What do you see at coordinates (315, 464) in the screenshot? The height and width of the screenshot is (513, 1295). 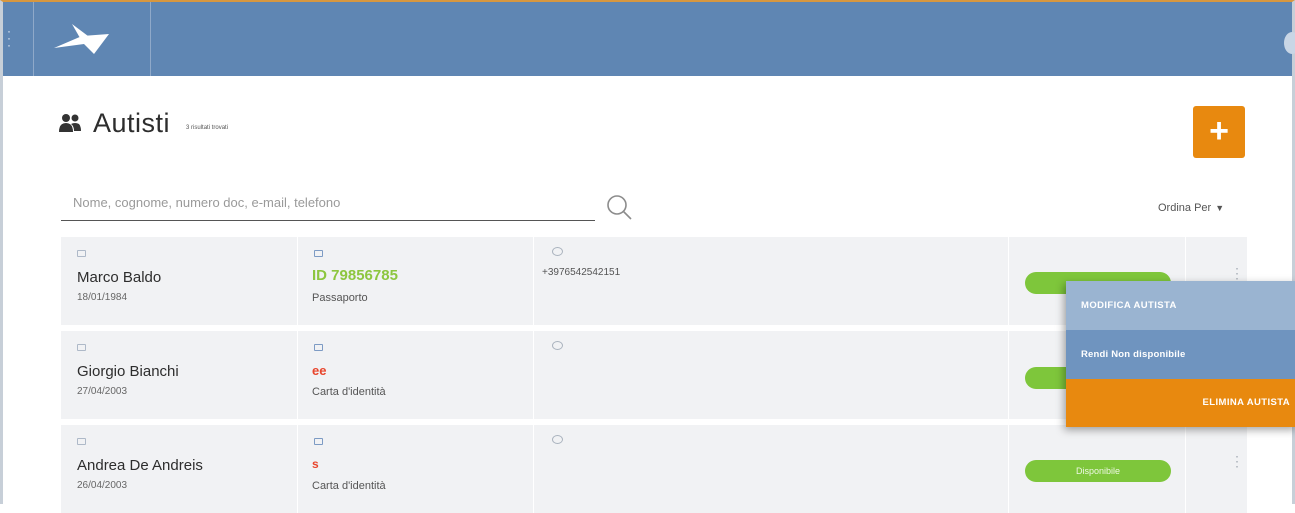 I see `doc-number: s` at bounding box center [315, 464].